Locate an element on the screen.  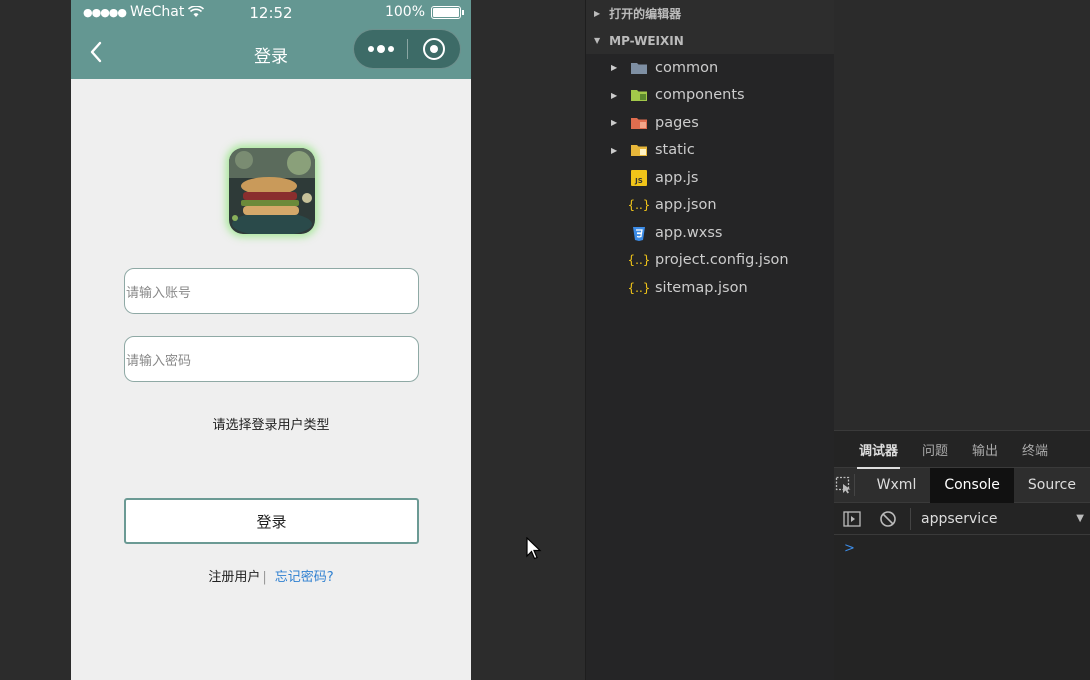
debug-tabs: 调试器 问题 输出 终端 is located at coordinates (962, 450).